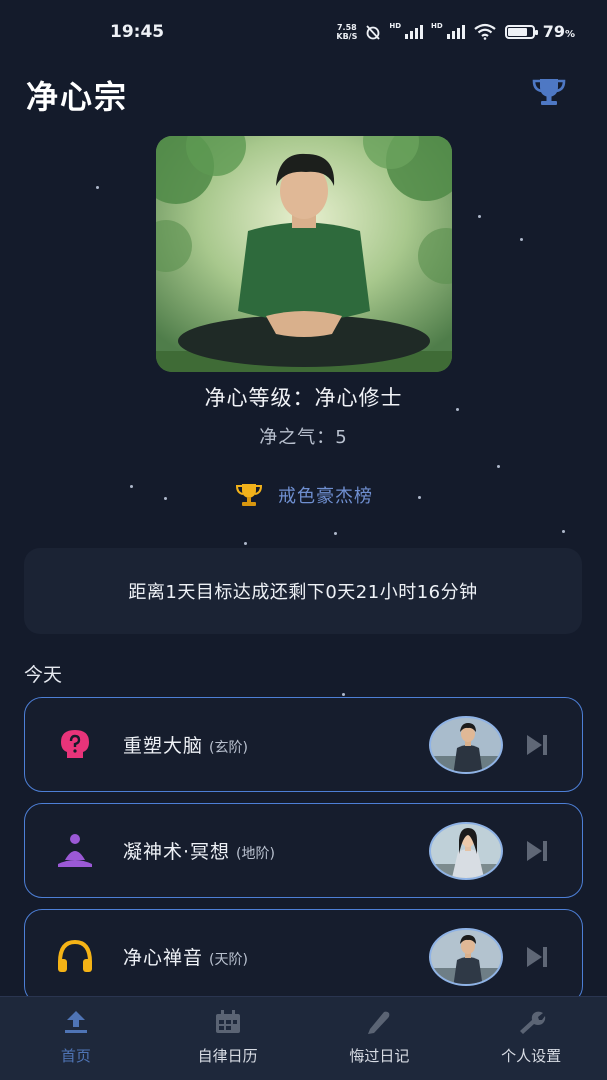 Image resolution: width=607 pixels, height=1080 pixels. I want to click on ranking-link: 戒色豪杰榜, so click(303, 495).